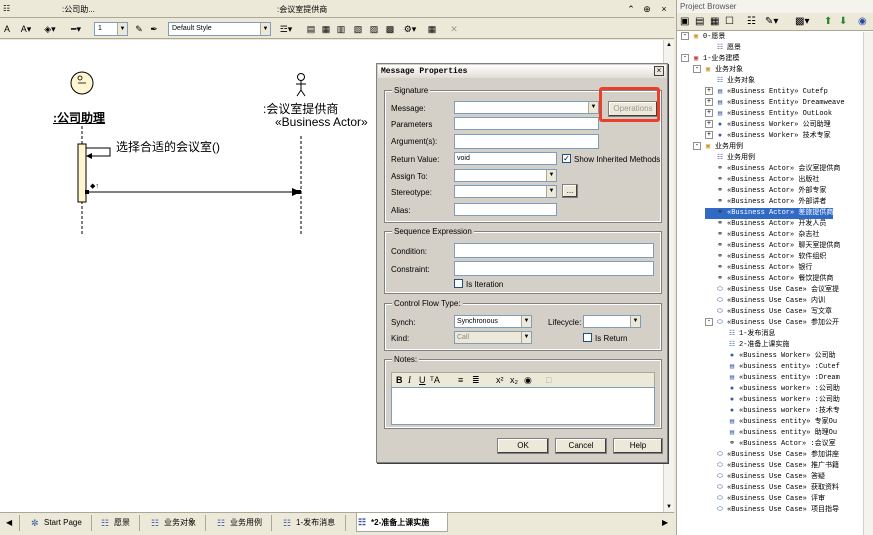 The height and width of the screenshot is (535, 873). What do you see at coordinates (402, 522) in the screenshot?
I see `tab-prepare-class: ☷ *2-准备上课实施` at bounding box center [402, 522].